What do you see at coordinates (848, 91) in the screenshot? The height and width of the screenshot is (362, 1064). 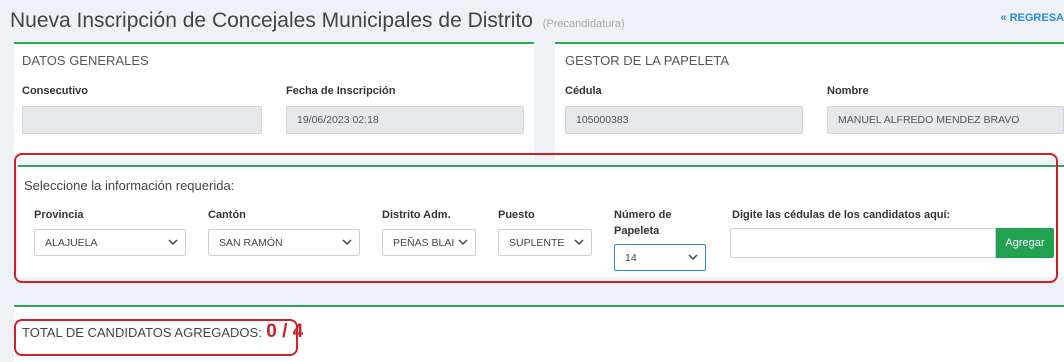 I see `nombre-label: Nombre` at bounding box center [848, 91].